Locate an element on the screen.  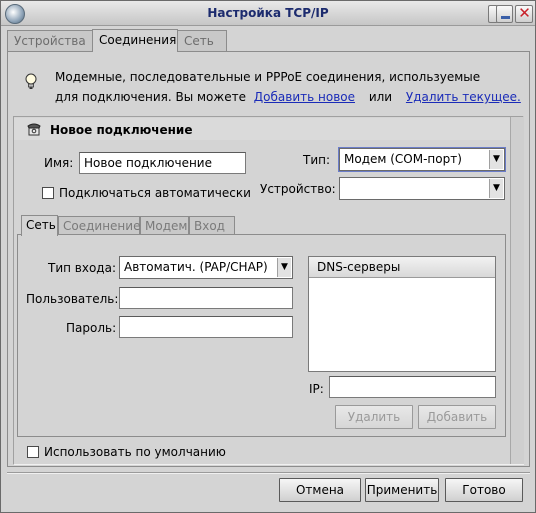
delete-dns-button: Удалить is located at coordinates (374, 417).